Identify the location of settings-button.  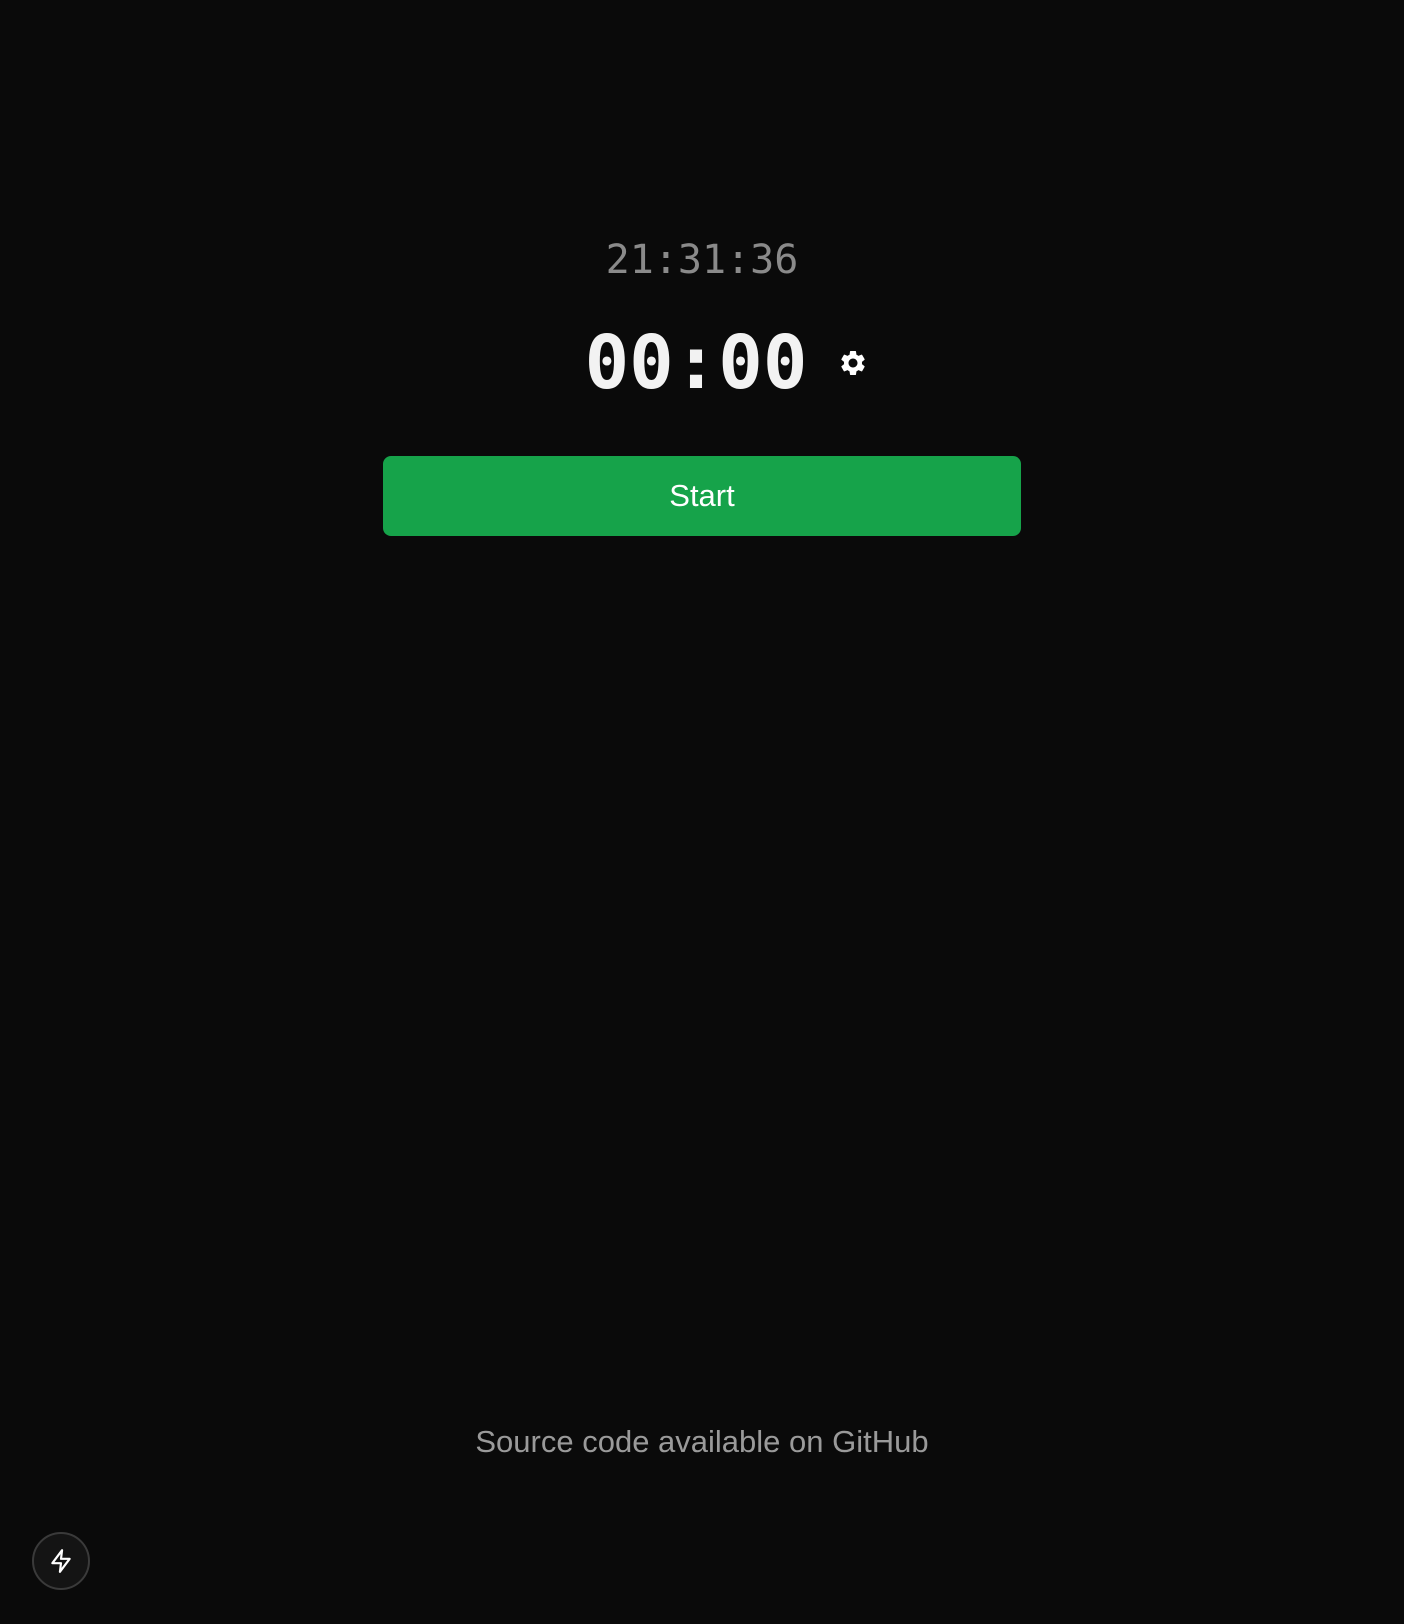
(853, 363).